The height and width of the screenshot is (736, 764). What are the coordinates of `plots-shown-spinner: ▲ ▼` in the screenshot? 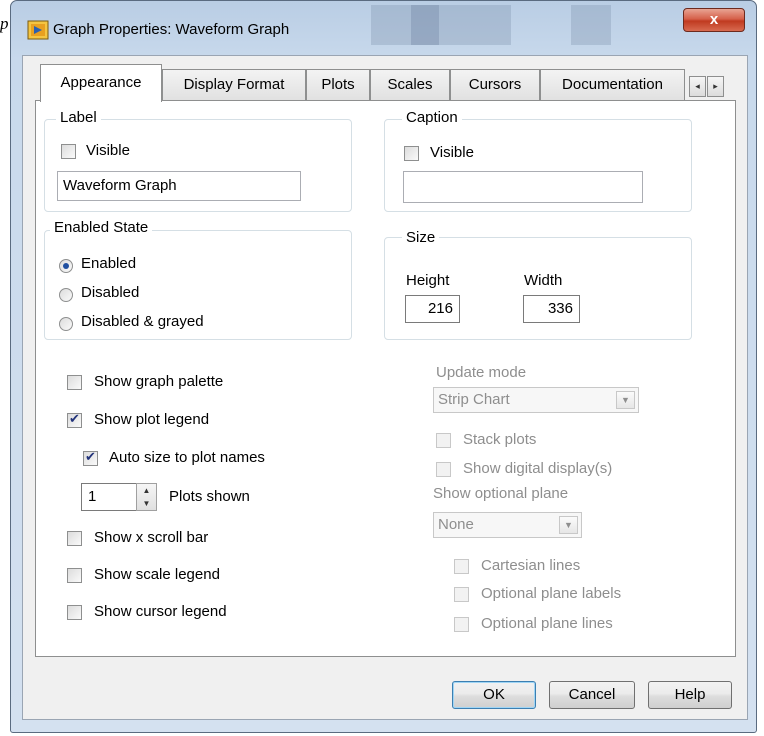 It's located at (146, 497).